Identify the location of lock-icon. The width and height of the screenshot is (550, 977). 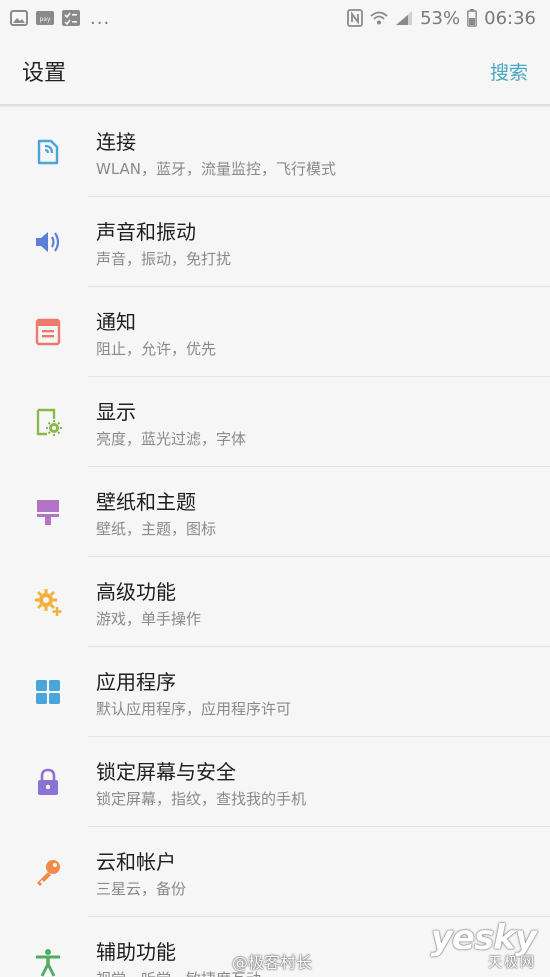
(48, 782).